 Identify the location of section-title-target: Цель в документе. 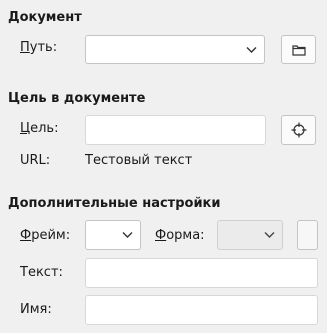
(77, 98).